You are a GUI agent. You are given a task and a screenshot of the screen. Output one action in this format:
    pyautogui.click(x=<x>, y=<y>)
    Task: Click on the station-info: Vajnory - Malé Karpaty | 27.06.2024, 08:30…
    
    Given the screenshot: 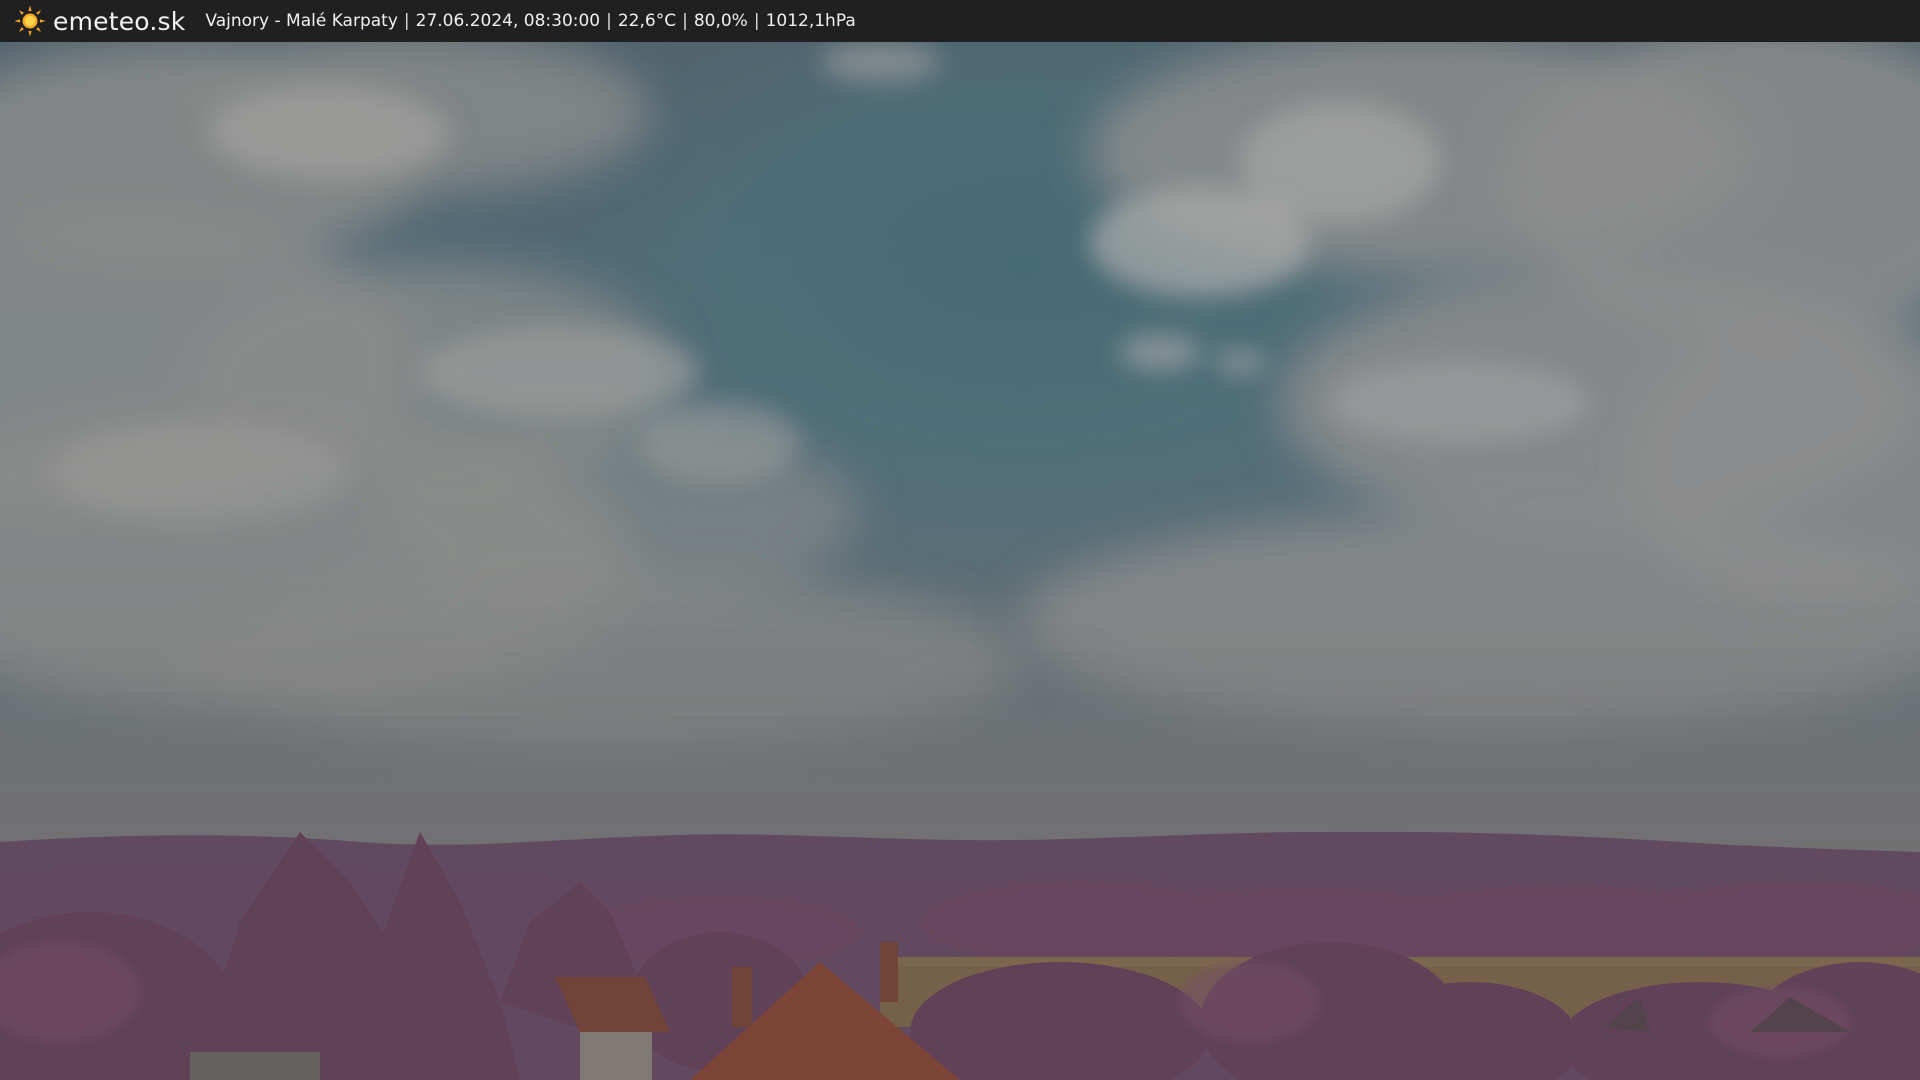 What is the action you would take?
    pyautogui.click(x=530, y=21)
    